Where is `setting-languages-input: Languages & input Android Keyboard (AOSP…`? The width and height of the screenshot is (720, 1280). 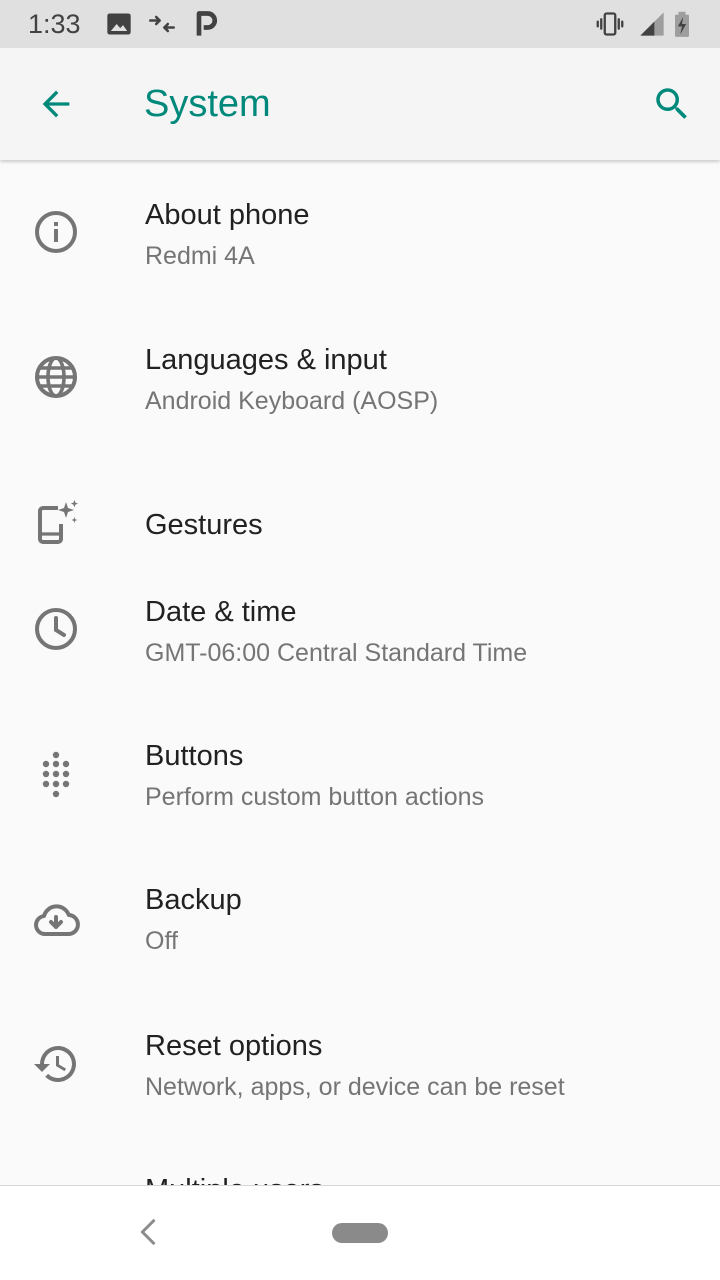 setting-languages-input: Languages & input Android Keyboard (AOSP… is located at coordinates (360, 377).